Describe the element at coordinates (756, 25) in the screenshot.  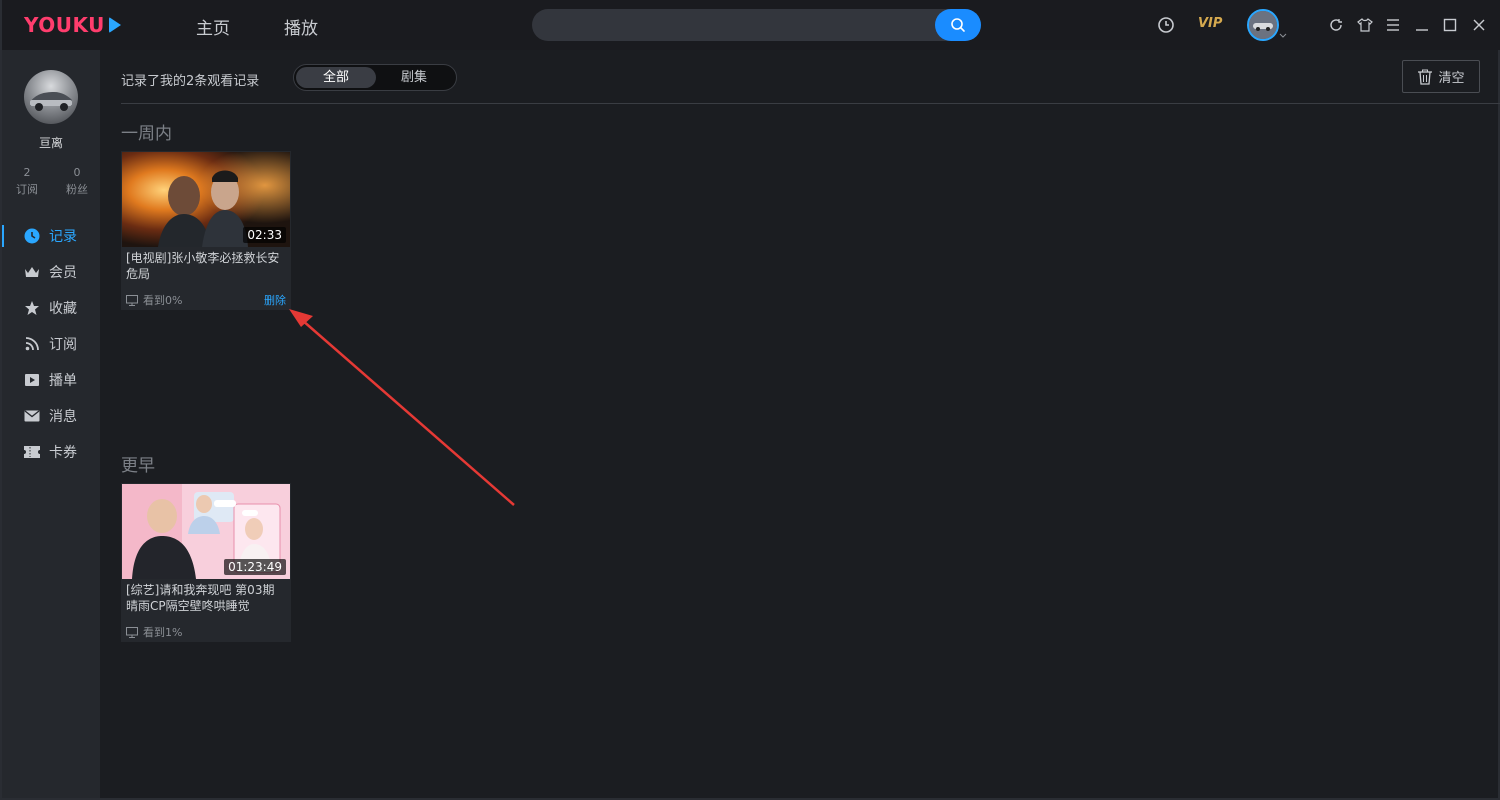
I see `search-input` at that location.